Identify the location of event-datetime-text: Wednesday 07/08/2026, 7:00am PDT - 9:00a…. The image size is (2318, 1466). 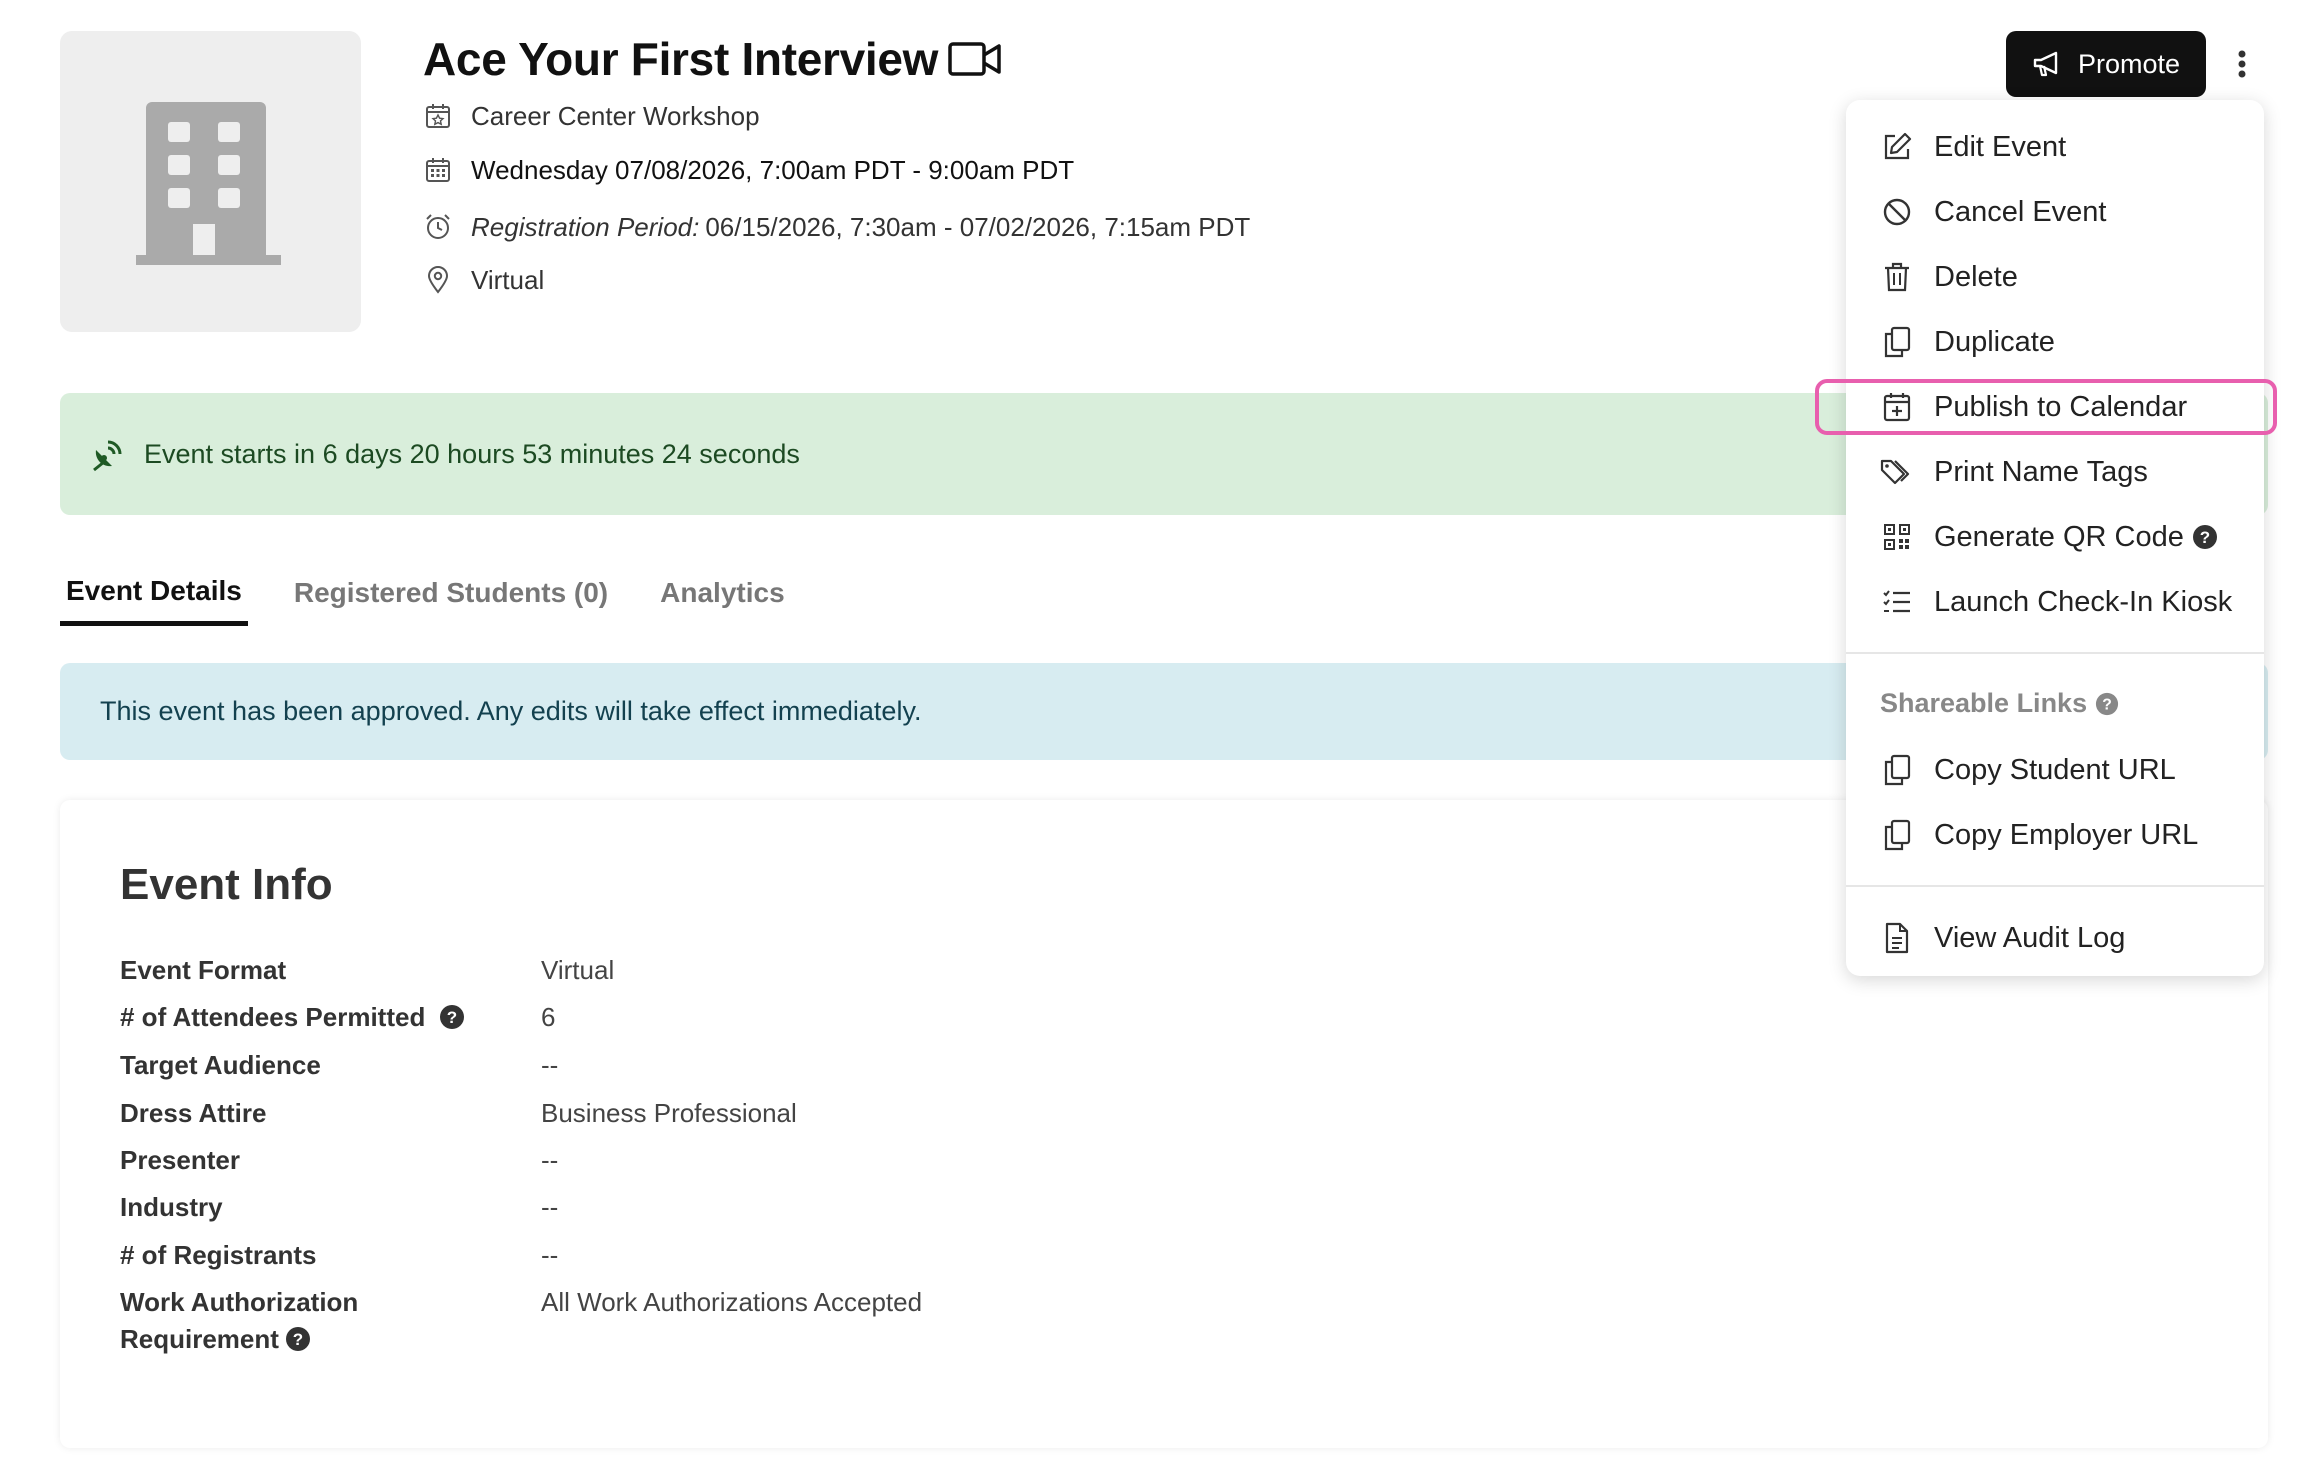
(773, 169).